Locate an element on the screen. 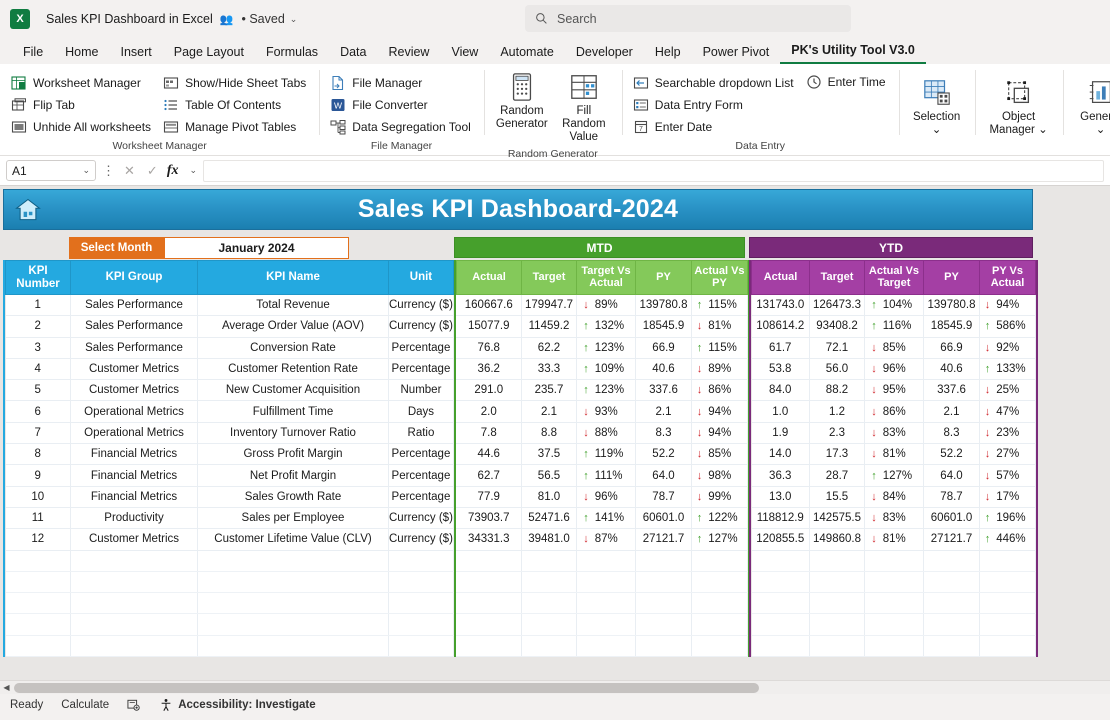 The width and height of the screenshot is (1110, 720). status-ready: Ready is located at coordinates (27, 705).